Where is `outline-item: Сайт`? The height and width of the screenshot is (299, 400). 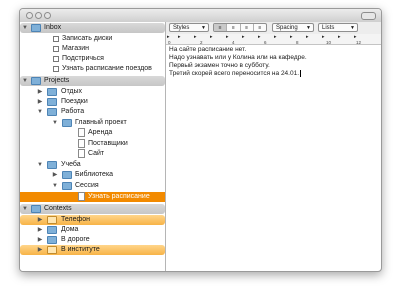
outline-item: Сайт is located at coordinates (92, 154).